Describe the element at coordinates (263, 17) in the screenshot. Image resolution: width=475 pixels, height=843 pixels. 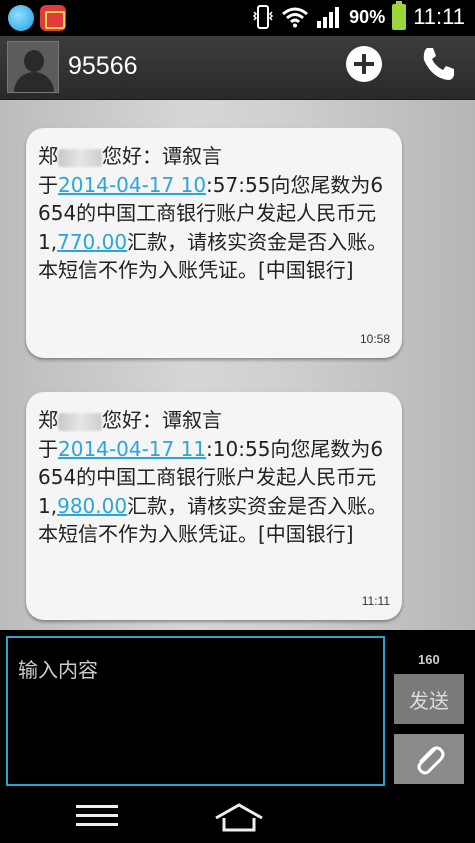
I see `vibrate-icon` at that location.